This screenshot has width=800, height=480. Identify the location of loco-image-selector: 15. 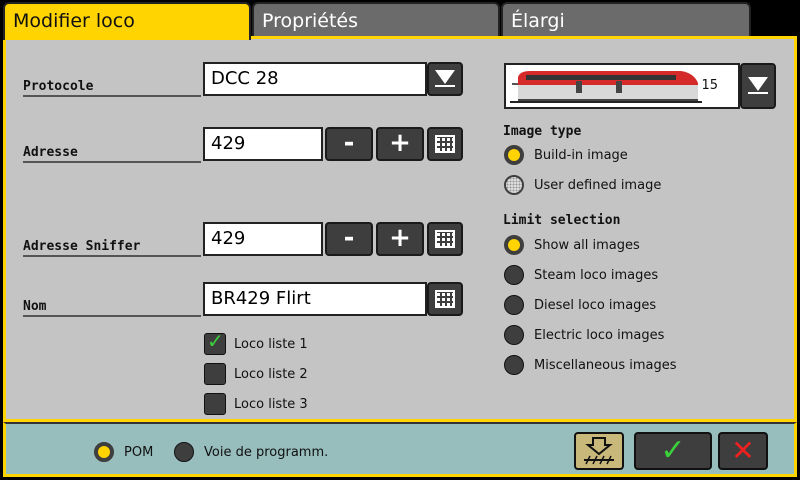
(622, 86).